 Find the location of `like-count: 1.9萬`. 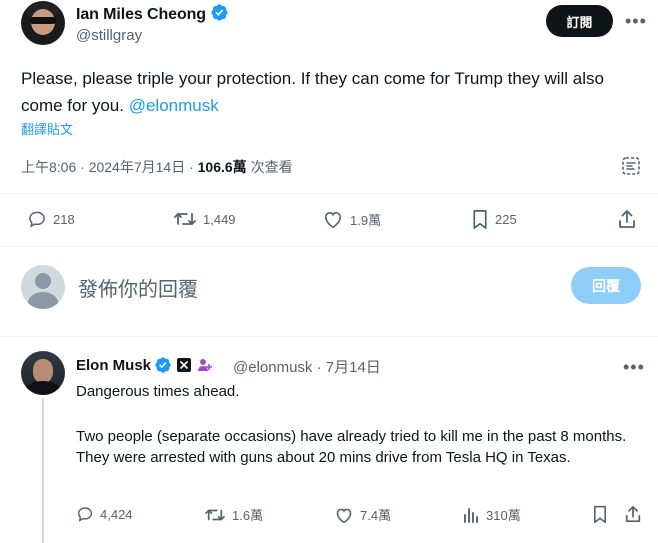

like-count: 1.9萬 is located at coordinates (366, 220).